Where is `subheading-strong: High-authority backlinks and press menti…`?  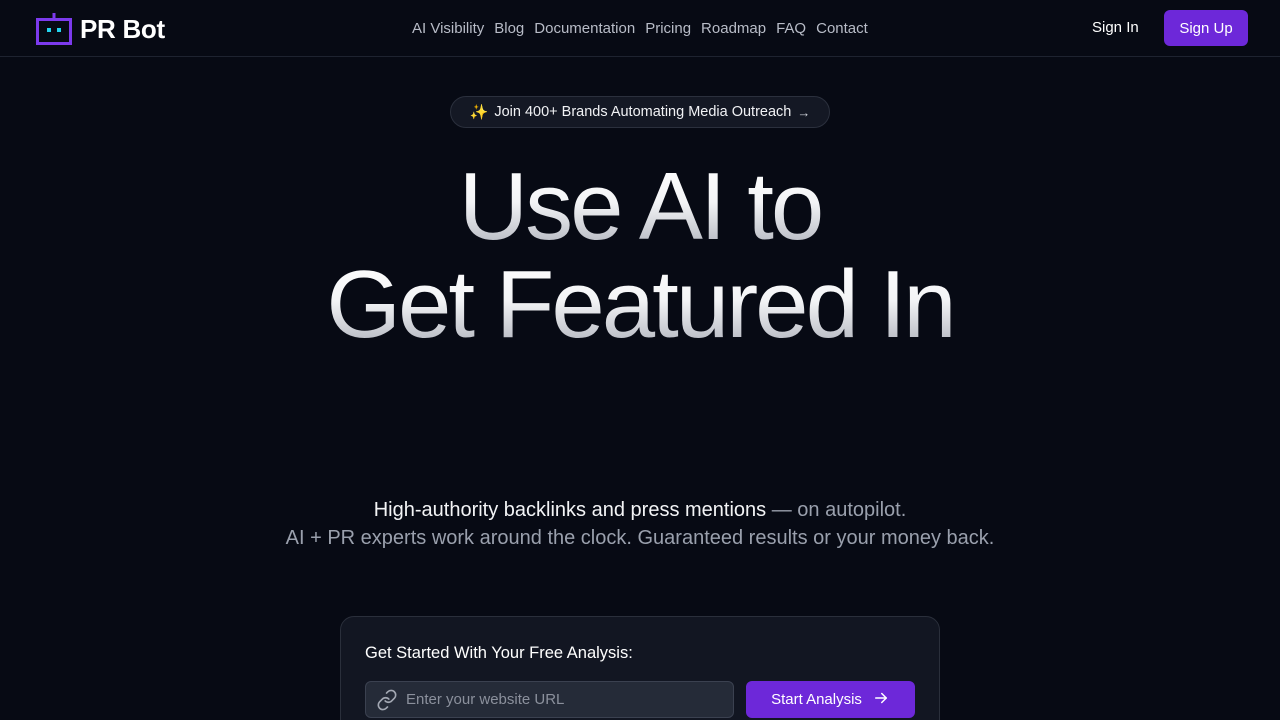
subheading-strong: High-authority backlinks and press menti… is located at coordinates (570, 510).